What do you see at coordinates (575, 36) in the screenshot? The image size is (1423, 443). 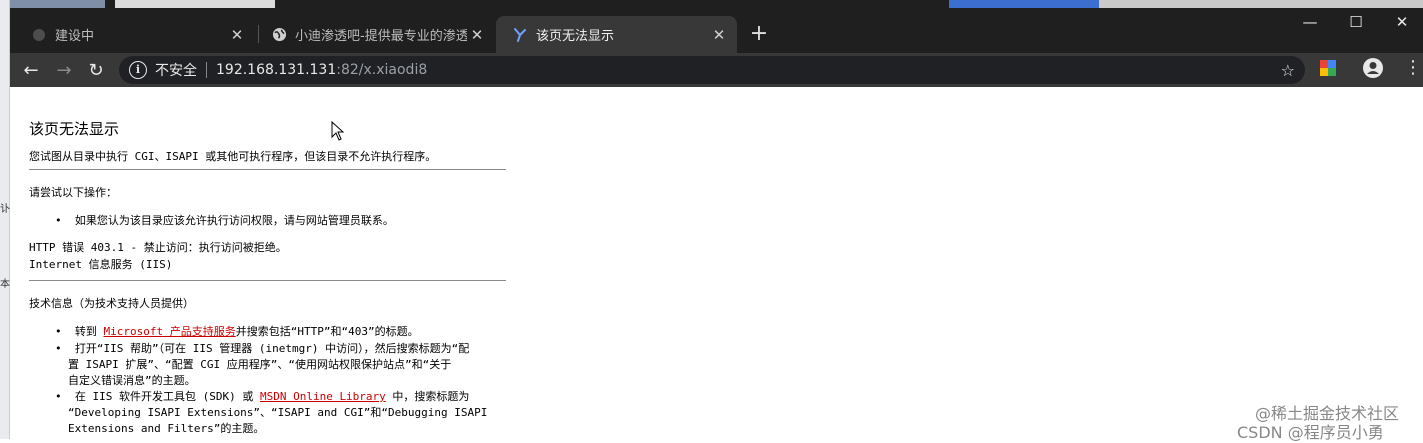 I see `tab-title: 该页无法显示` at bounding box center [575, 36].